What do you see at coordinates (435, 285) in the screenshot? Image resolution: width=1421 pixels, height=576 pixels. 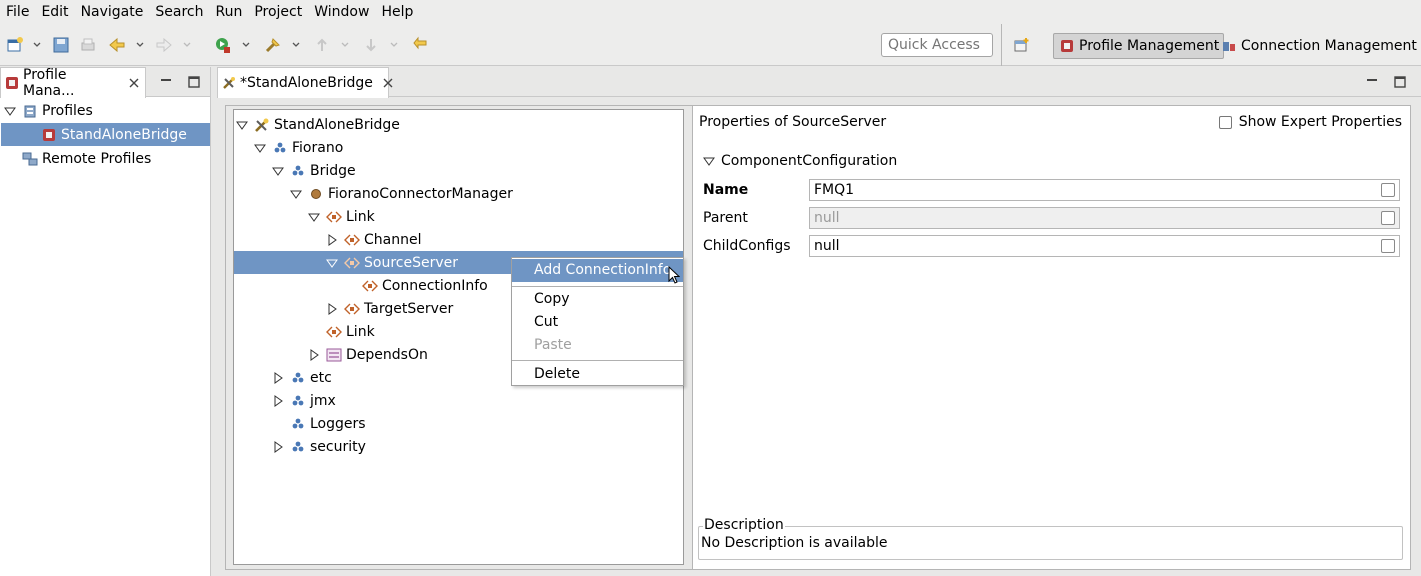 I see `tree-item-label: ConnectionInfo` at bounding box center [435, 285].